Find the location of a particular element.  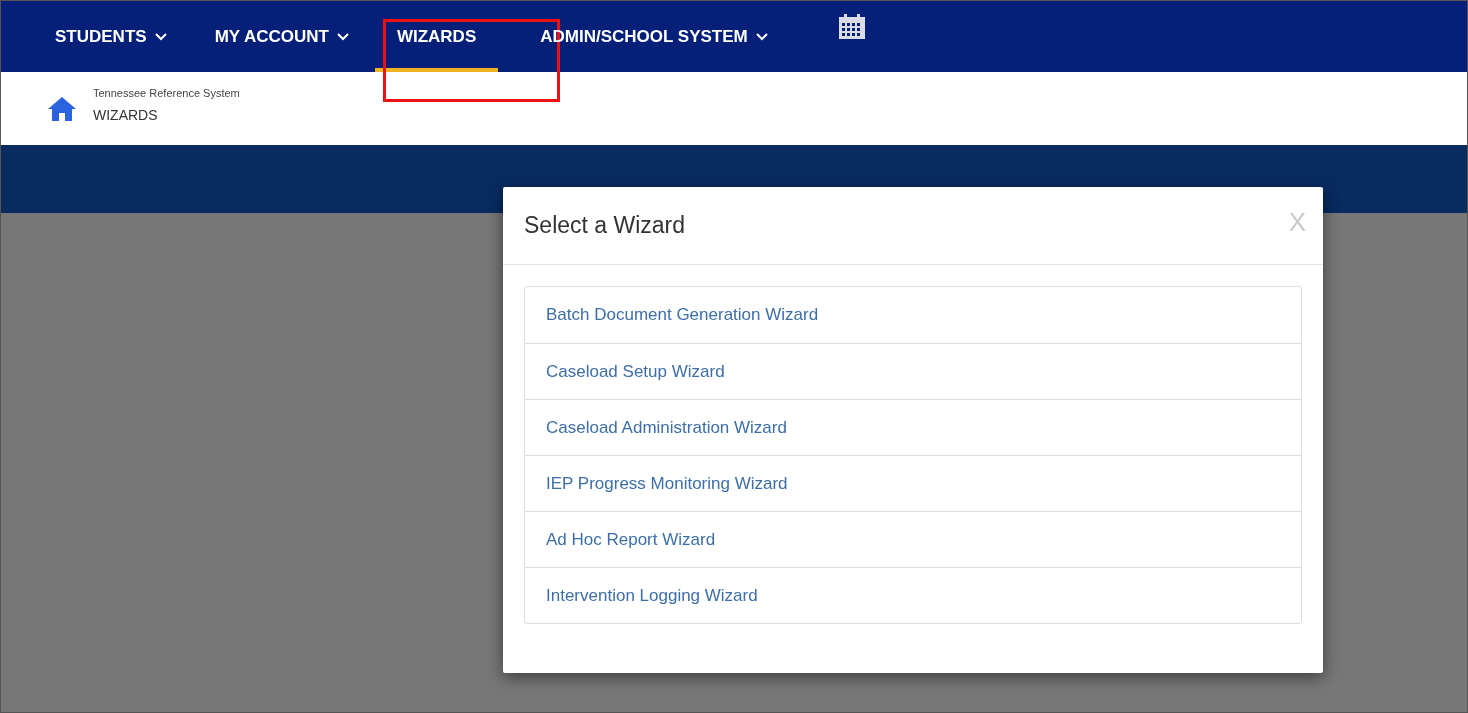

nav-tab: MY ACCOUNT is located at coordinates (281, 36).